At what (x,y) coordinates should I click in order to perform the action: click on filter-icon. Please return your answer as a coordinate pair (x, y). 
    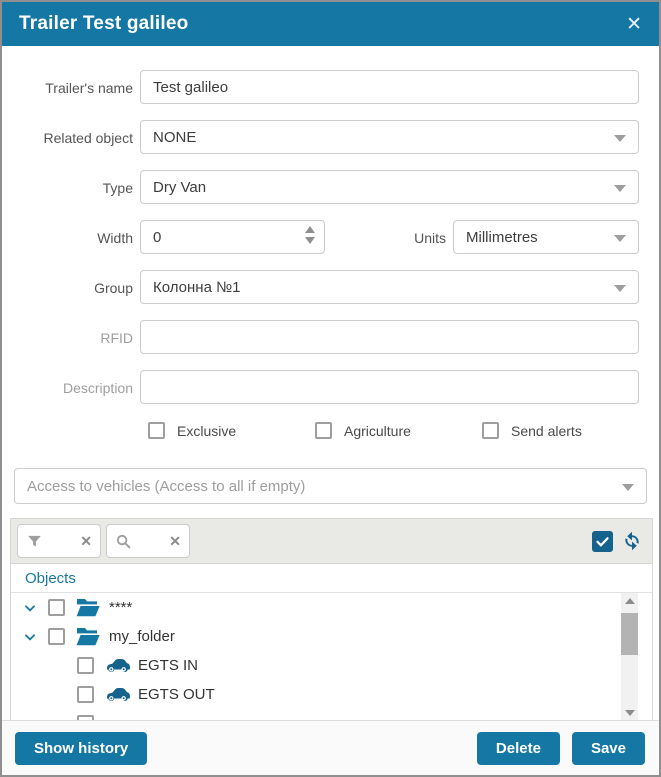
    Looking at the image, I should click on (34, 540).